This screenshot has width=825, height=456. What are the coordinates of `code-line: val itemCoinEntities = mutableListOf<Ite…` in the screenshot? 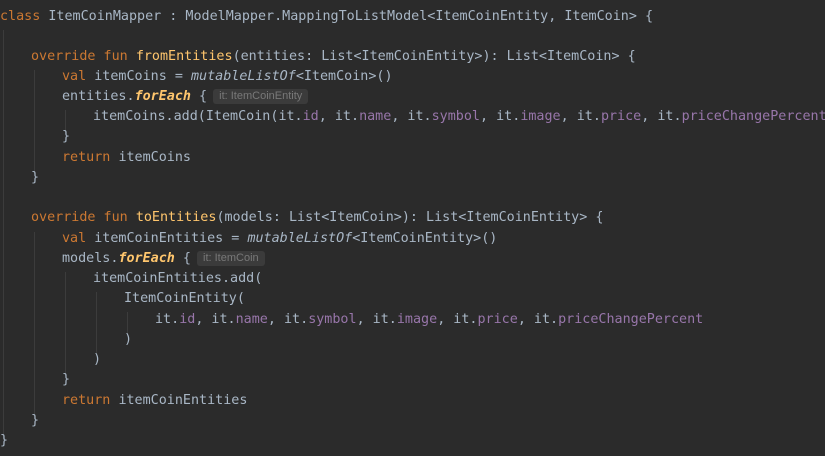 It's located at (279, 239).